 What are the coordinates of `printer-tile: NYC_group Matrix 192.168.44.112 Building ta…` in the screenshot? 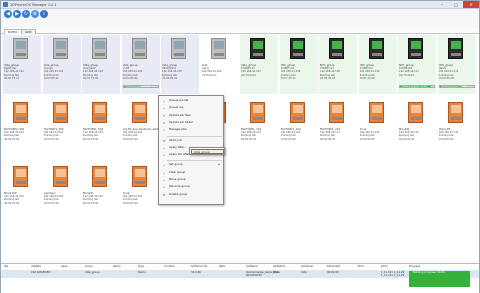 It's located at (456, 64).